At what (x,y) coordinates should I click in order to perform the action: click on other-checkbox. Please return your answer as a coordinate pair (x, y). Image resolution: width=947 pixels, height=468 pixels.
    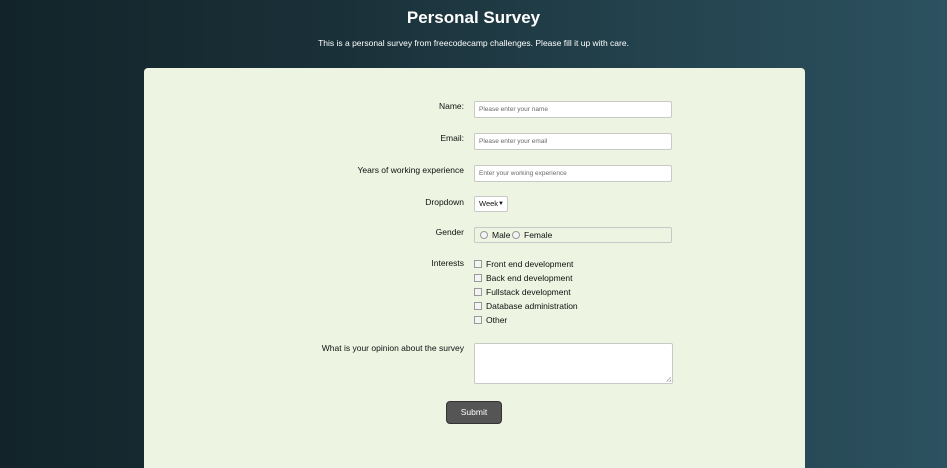
    Looking at the image, I should click on (478, 320).